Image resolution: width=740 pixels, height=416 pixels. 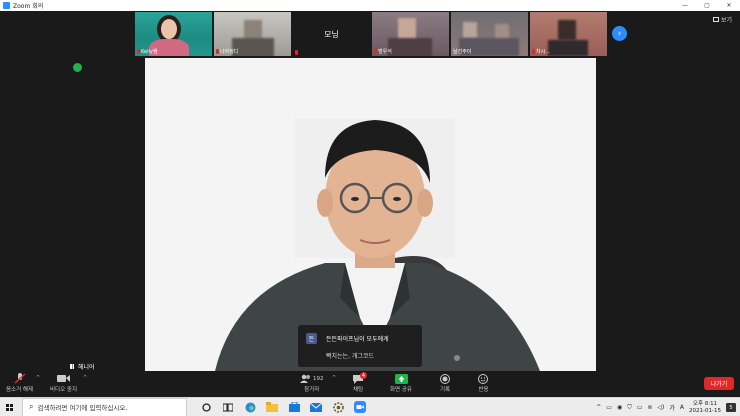 What do you see at coordinates (206, 407) in the screenshot?
I see `cortana-icon` at bounding box center [206, 407].